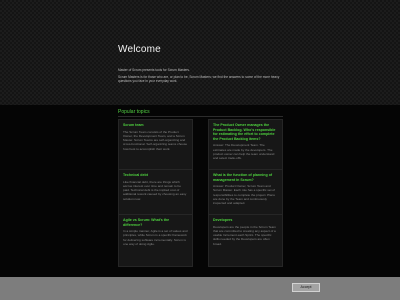 The width and height of the screenshot is (400, 300). I want to click on cookie-banner, so click(200, 288).